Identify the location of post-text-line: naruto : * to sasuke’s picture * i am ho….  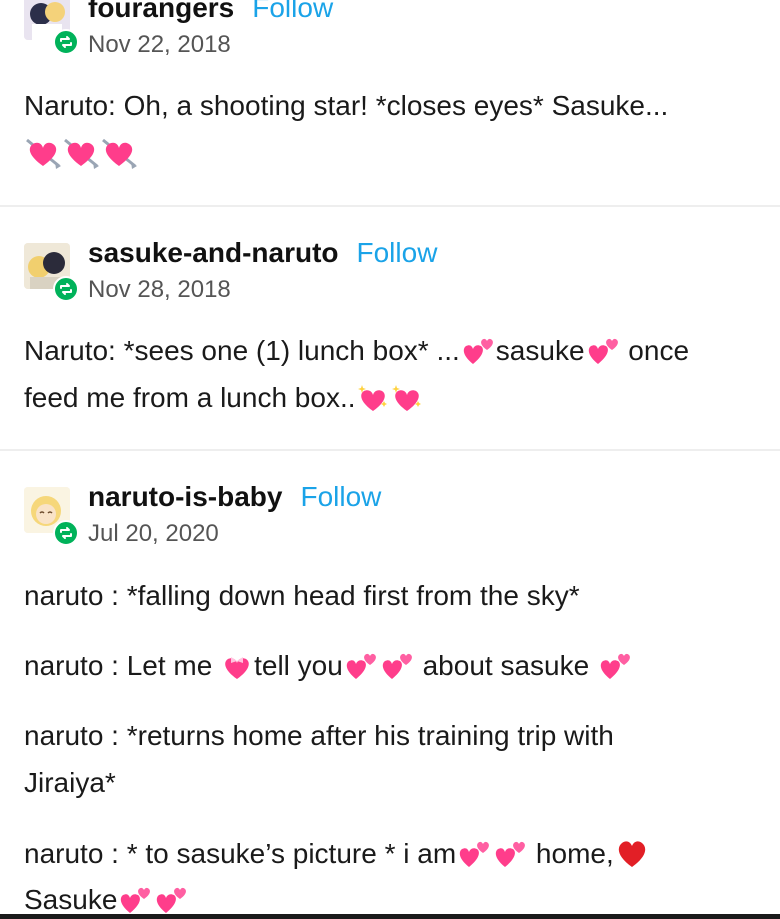
(337, 853).